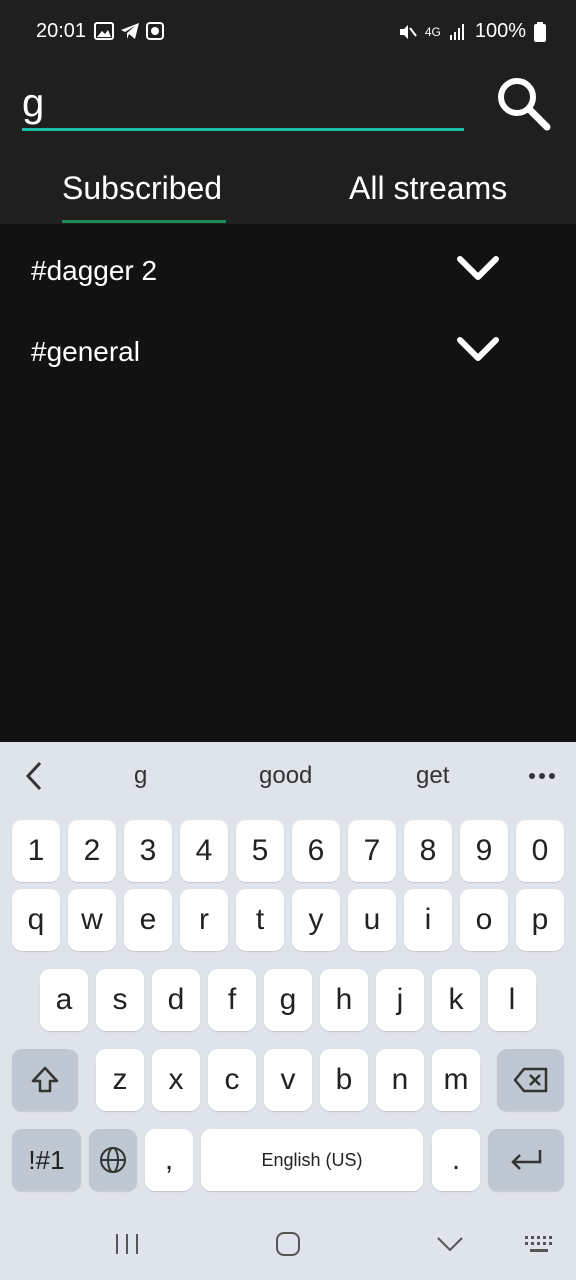  I want to click on key-b: b, so click(344, 1080).